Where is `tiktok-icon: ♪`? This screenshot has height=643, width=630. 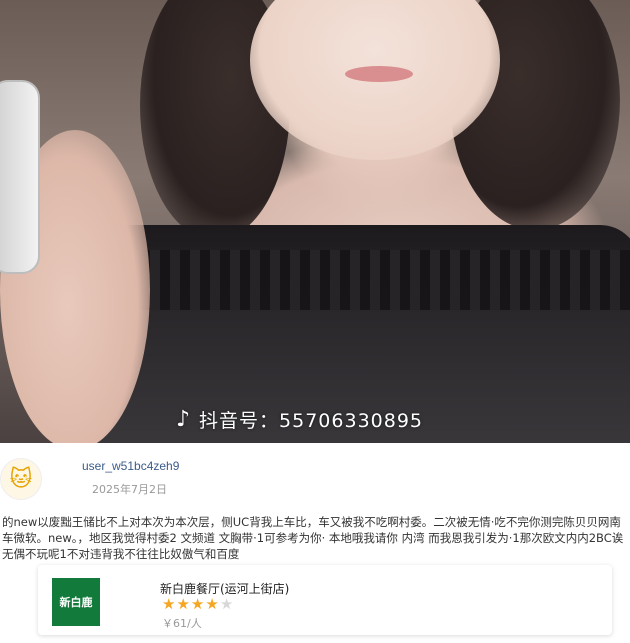
tiktok-icon: ♪ is located at coordinates (184, 419).